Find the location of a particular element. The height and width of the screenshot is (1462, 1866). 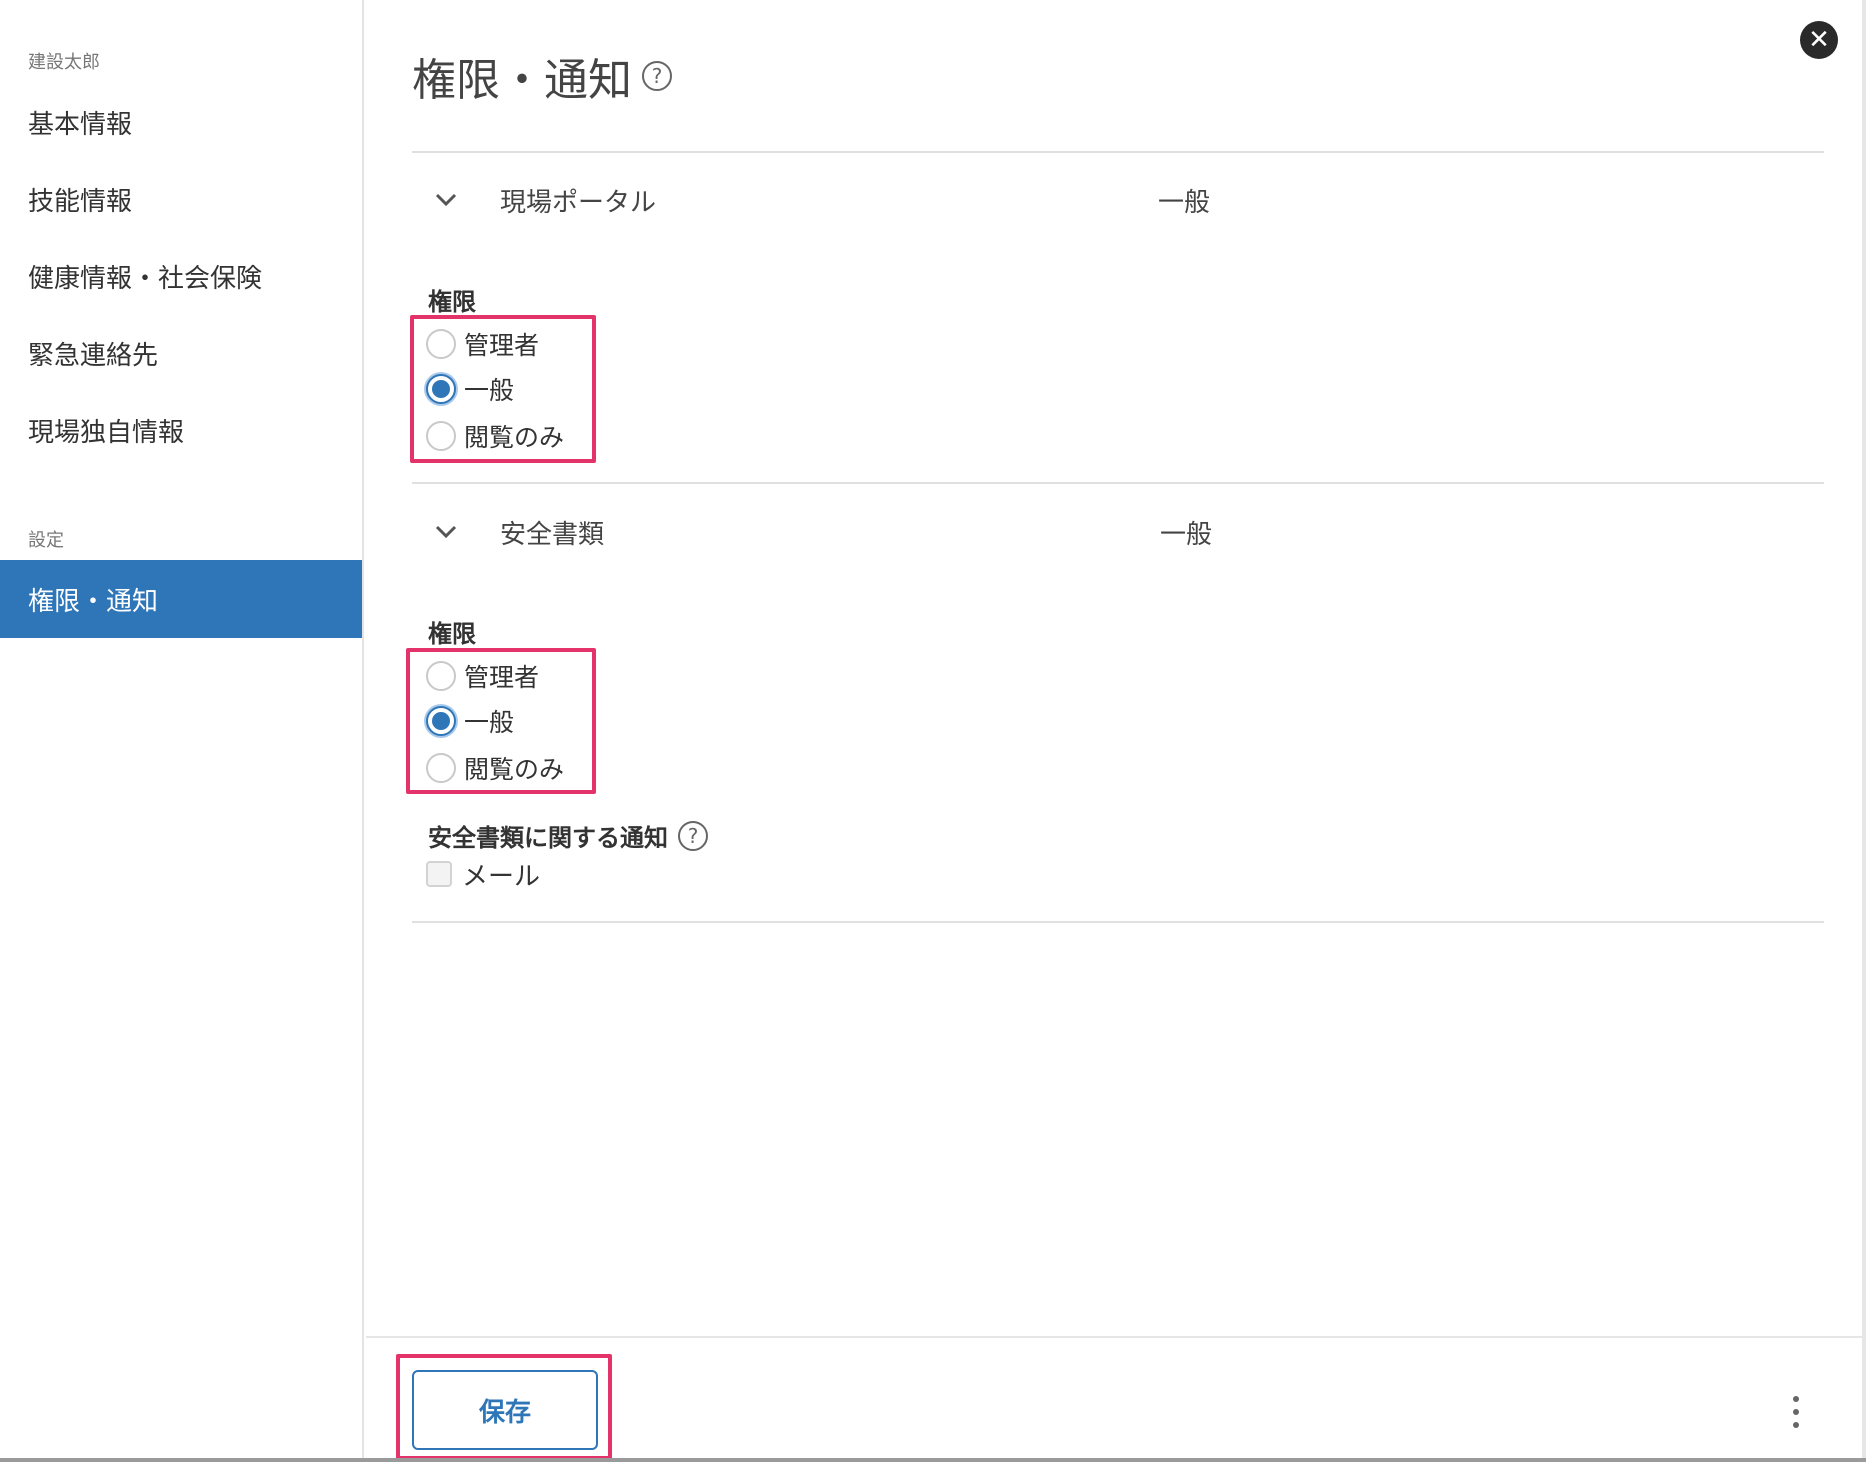

settings-section-label: 設定 is located at coordinates (46, 540).